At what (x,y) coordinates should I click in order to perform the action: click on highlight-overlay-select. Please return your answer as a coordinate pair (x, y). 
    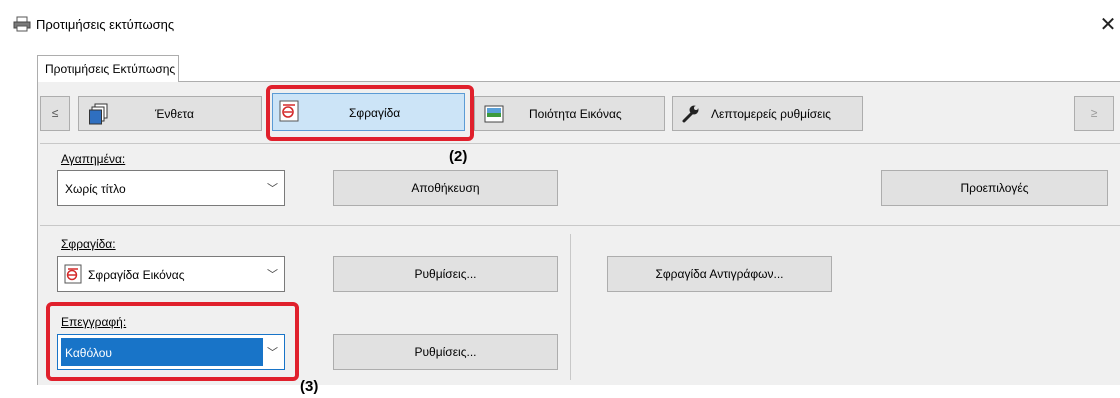
    Looking at the image, I should click on (172, 341).